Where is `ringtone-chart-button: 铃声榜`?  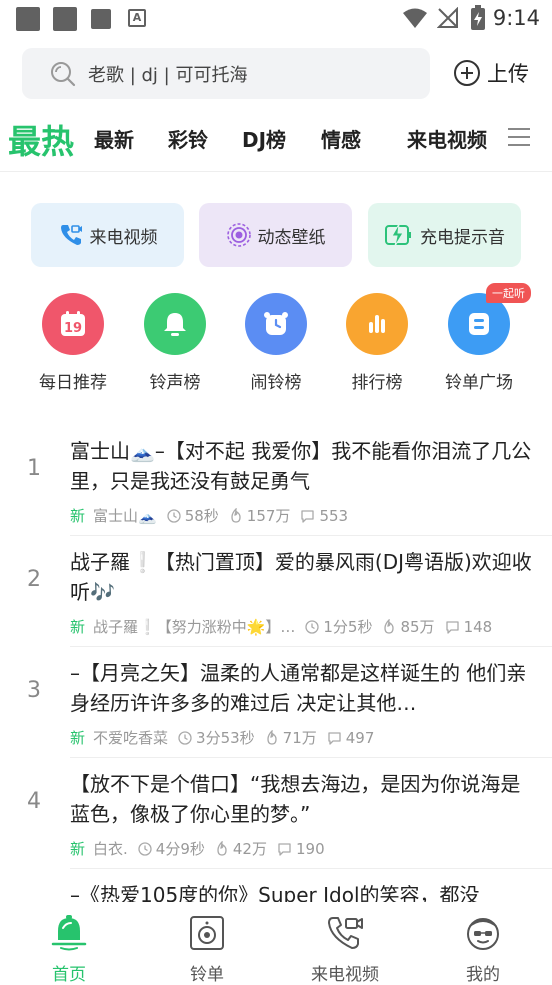 ringtone-chart-button: 铃声榜 is located at coordinates (175, 343).